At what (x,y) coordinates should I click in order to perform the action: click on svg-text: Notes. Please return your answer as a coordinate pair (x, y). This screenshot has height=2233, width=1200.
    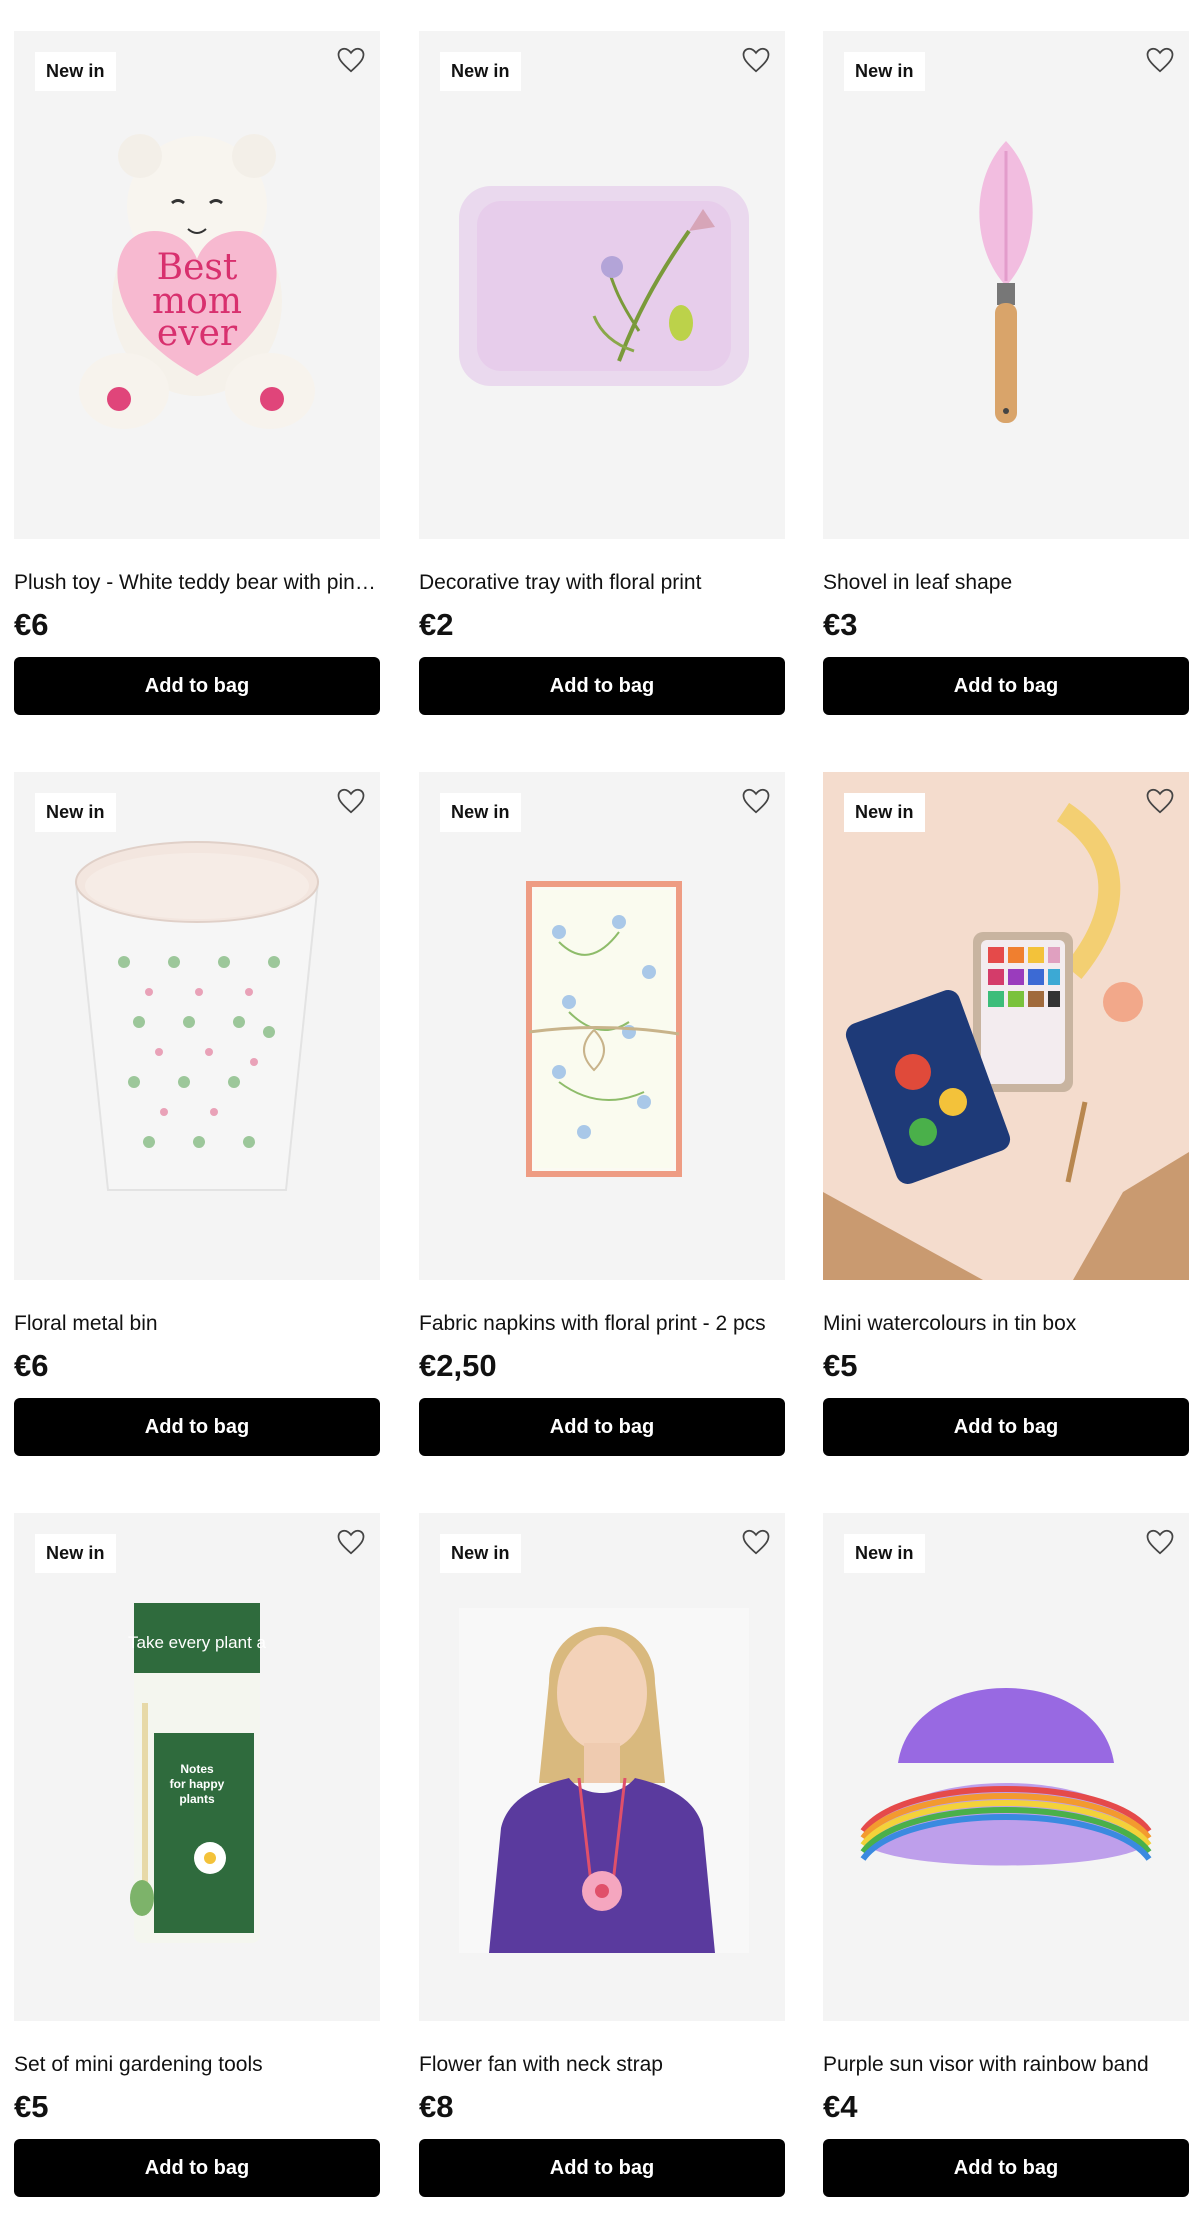
    Looking at the image, I should click on (197, 1769).